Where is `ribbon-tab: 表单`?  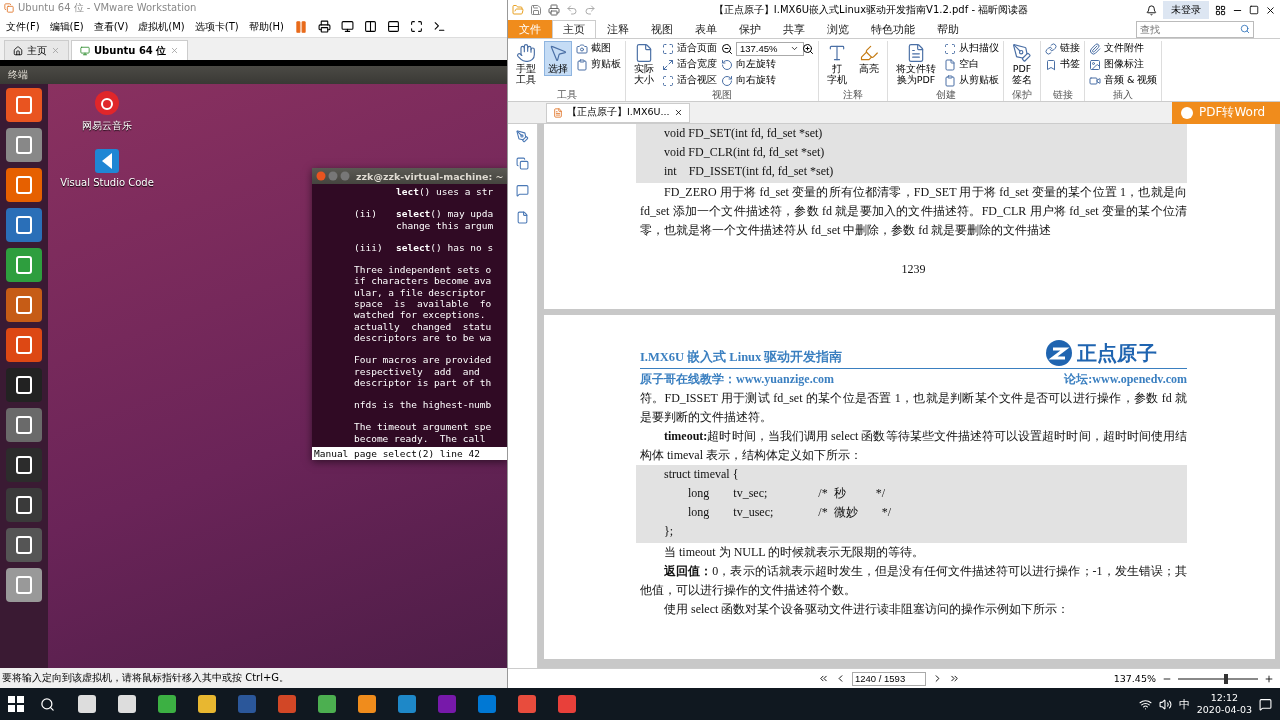 ribbon-tab: 表单 is located at coordinates (706, 29).